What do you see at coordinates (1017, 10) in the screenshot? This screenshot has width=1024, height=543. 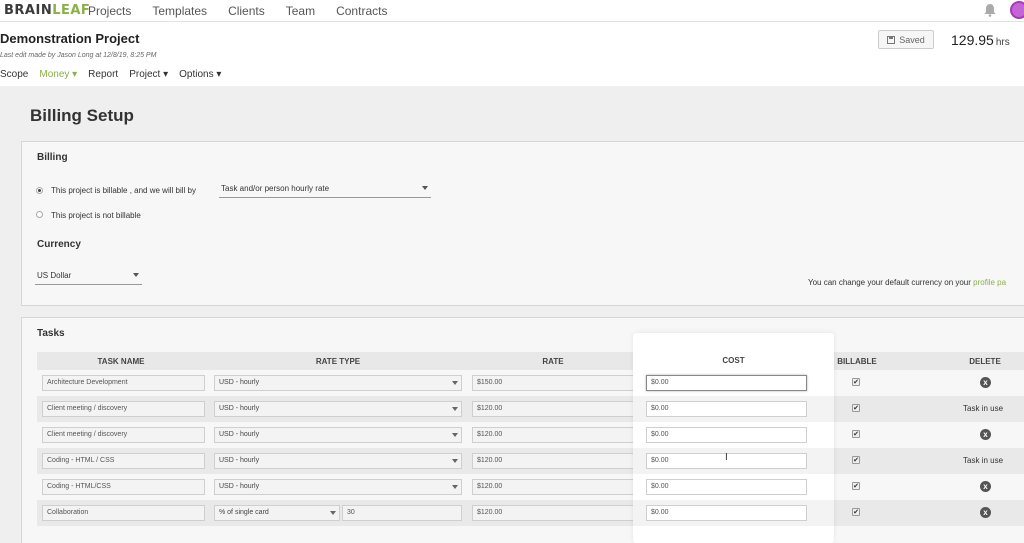 I see `user-avatar` at bounding box center [1017, 10].